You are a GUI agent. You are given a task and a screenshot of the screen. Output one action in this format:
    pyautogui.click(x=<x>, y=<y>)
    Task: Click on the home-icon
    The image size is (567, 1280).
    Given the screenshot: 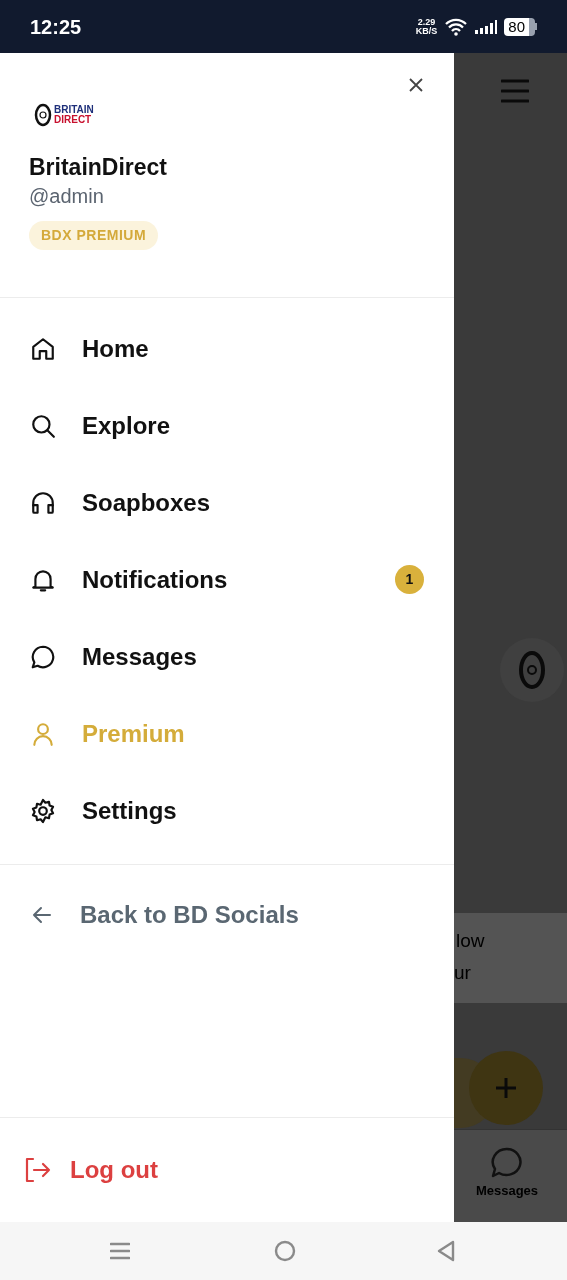 What is the action you would take?
    pyautogui.click(x=43, y=348)
    